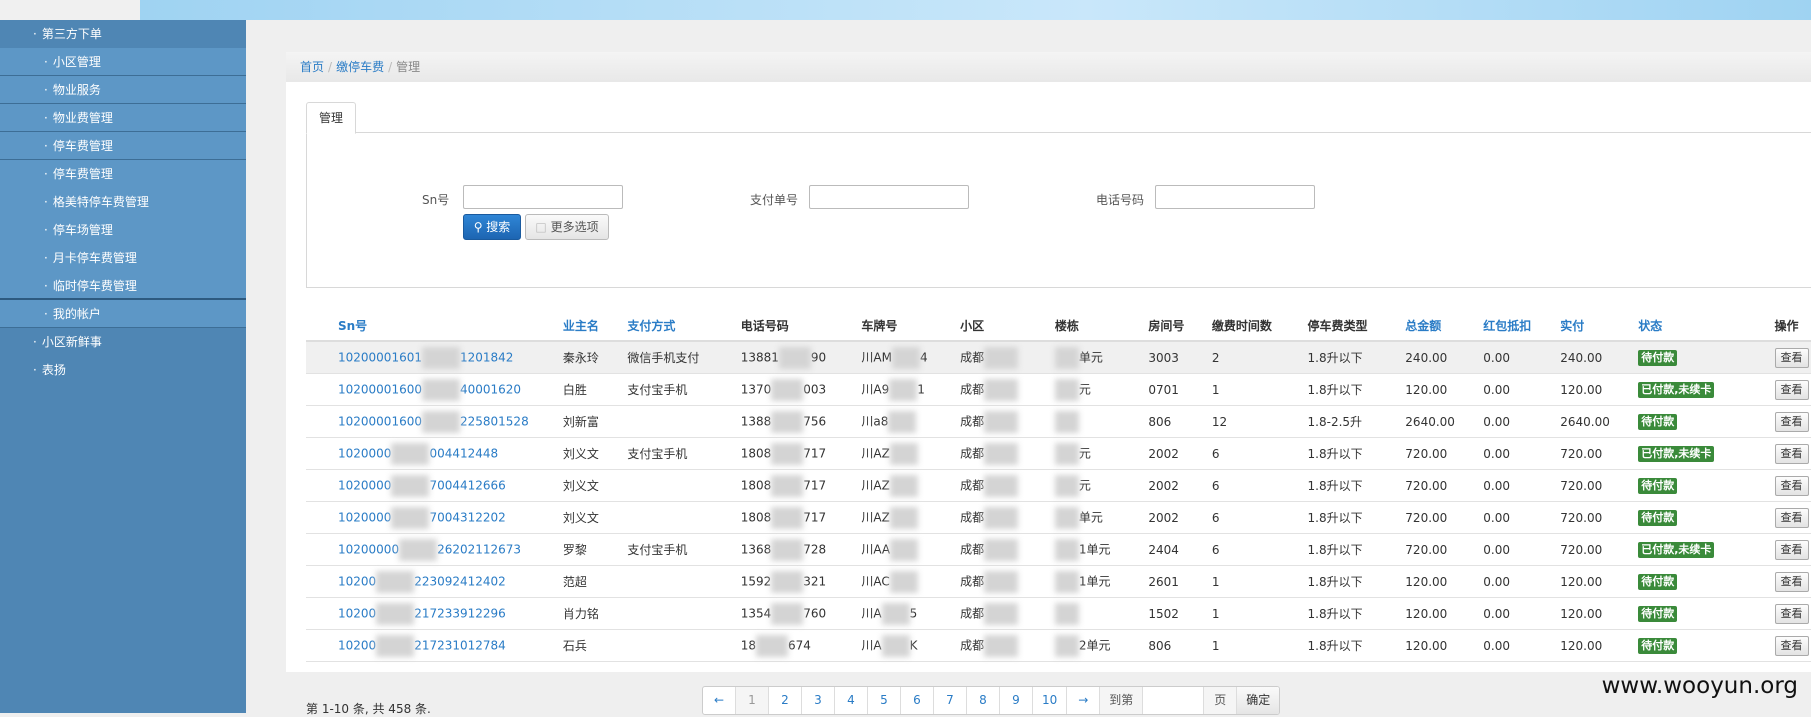 This screenshot has width=1811, height=717. I want to click on sn-input, so click(543, 197).